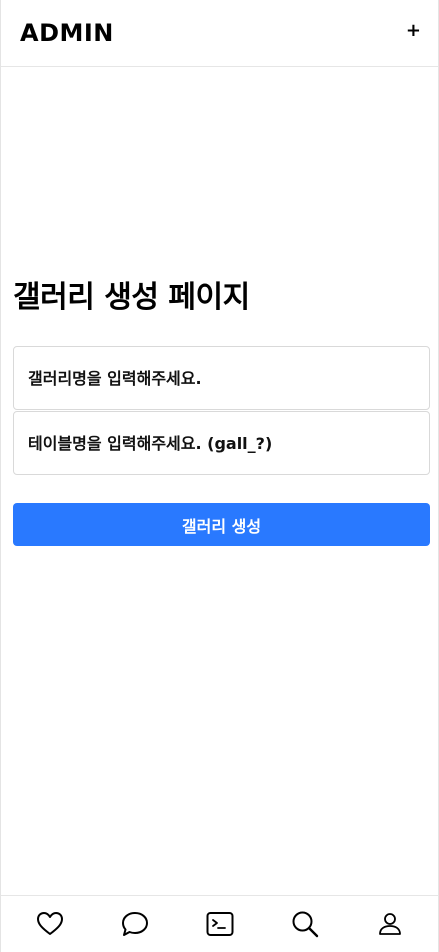 The image size is (439, 952). What do you see at coordinates (131, 297) in the screenshot?
I see `page-title: 갤러리 생성 페이지` at bounding box center [131, 297].